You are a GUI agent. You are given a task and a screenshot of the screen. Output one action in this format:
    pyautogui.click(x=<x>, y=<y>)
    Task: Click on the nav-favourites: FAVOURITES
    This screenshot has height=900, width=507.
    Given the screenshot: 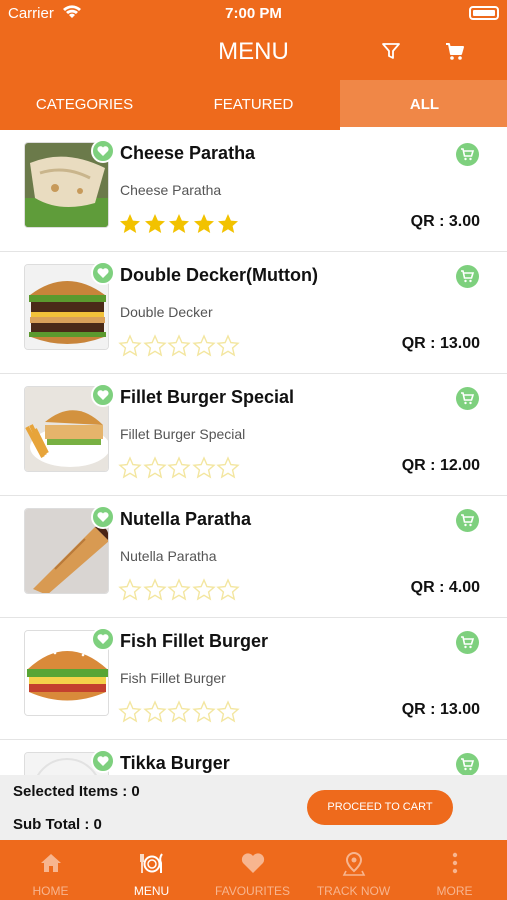 What is the action you would take?
    pyautogui.click(x=252, y=870)
    